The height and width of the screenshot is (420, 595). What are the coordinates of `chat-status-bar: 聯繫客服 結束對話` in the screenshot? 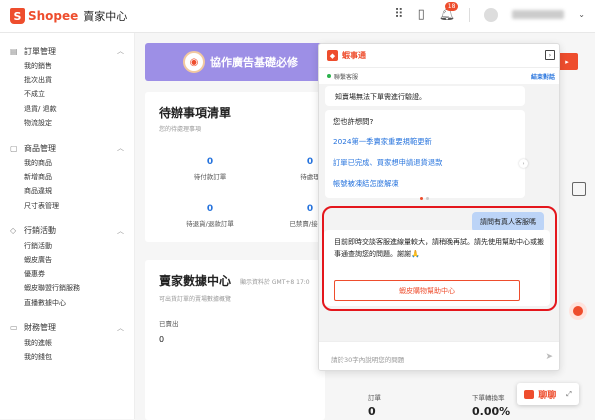 It's located at (439, 76).